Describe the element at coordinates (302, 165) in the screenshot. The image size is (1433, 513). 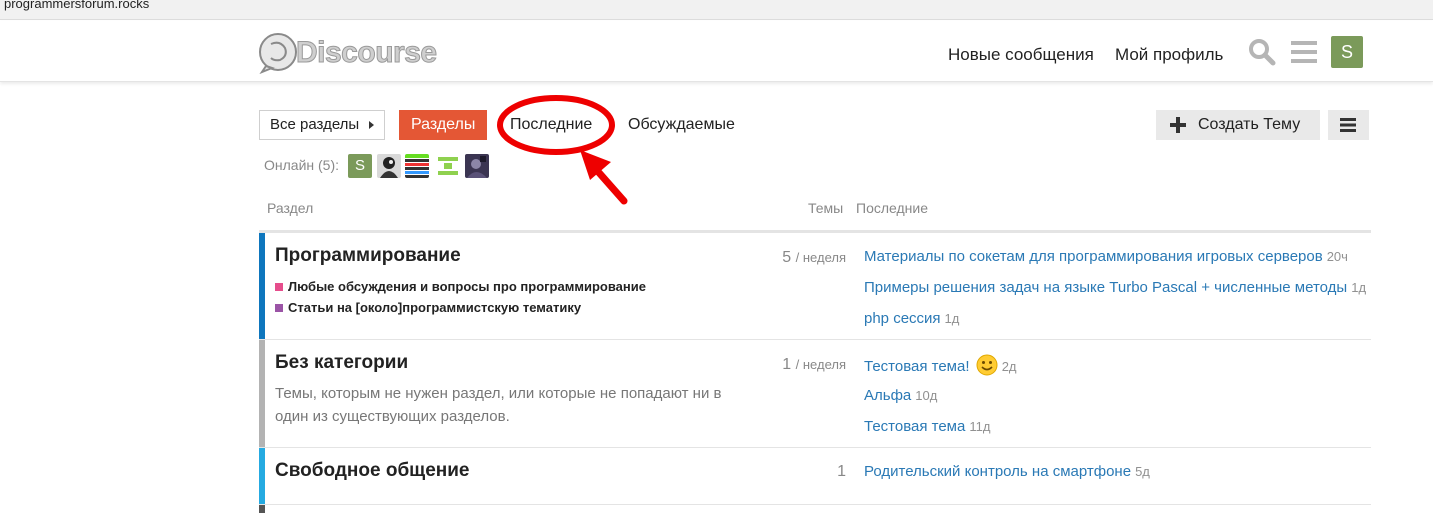
I see `online-users-label: Онлайн (5):` at that location.